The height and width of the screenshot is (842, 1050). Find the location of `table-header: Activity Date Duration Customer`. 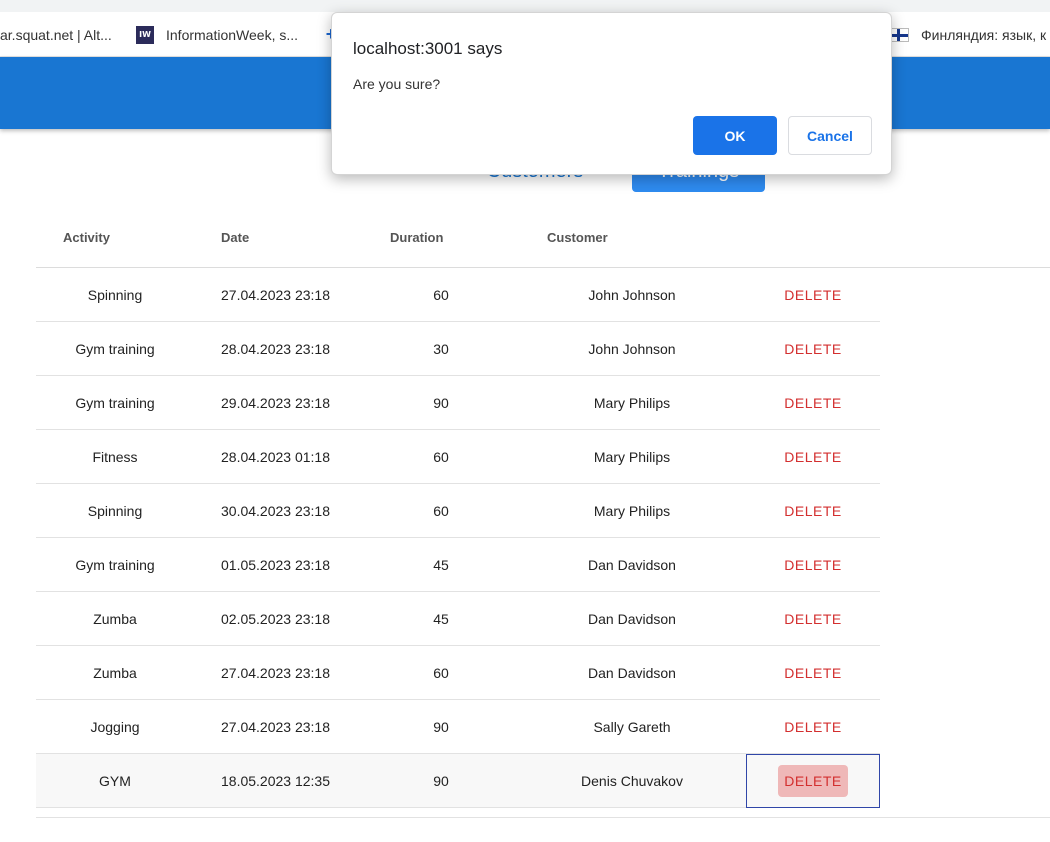

table-header: Activity Date Duration Customer is located at coordinates (543, 237).